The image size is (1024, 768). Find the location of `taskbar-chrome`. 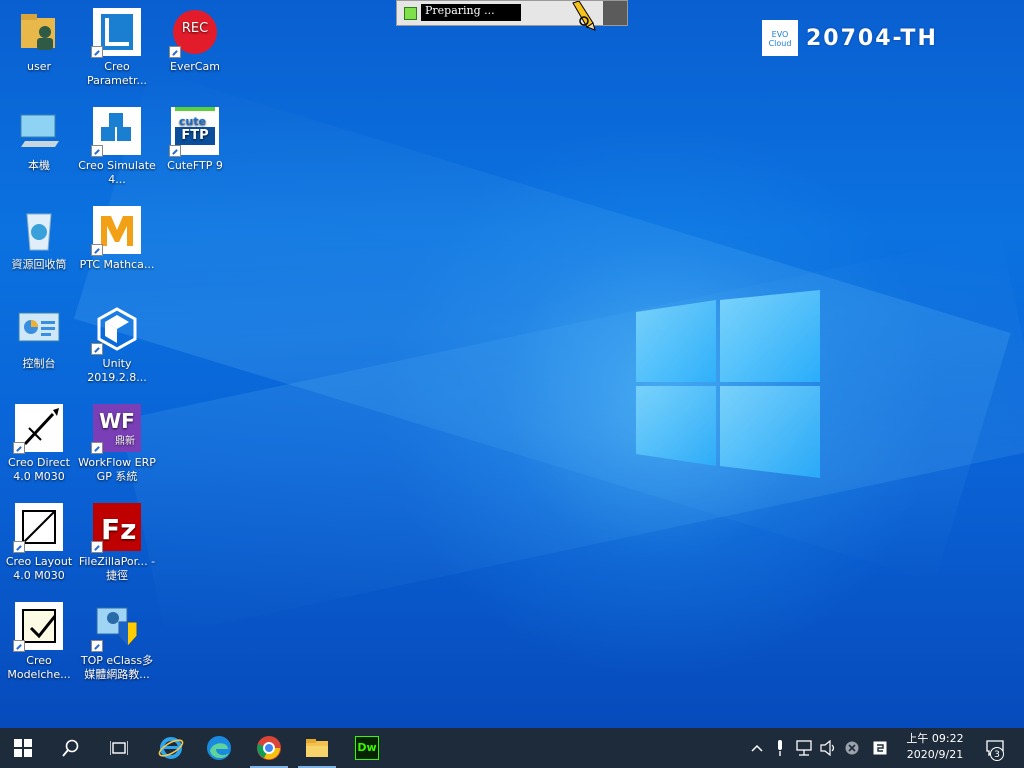

taskbar-chrome is located at coordinates (269, 748).